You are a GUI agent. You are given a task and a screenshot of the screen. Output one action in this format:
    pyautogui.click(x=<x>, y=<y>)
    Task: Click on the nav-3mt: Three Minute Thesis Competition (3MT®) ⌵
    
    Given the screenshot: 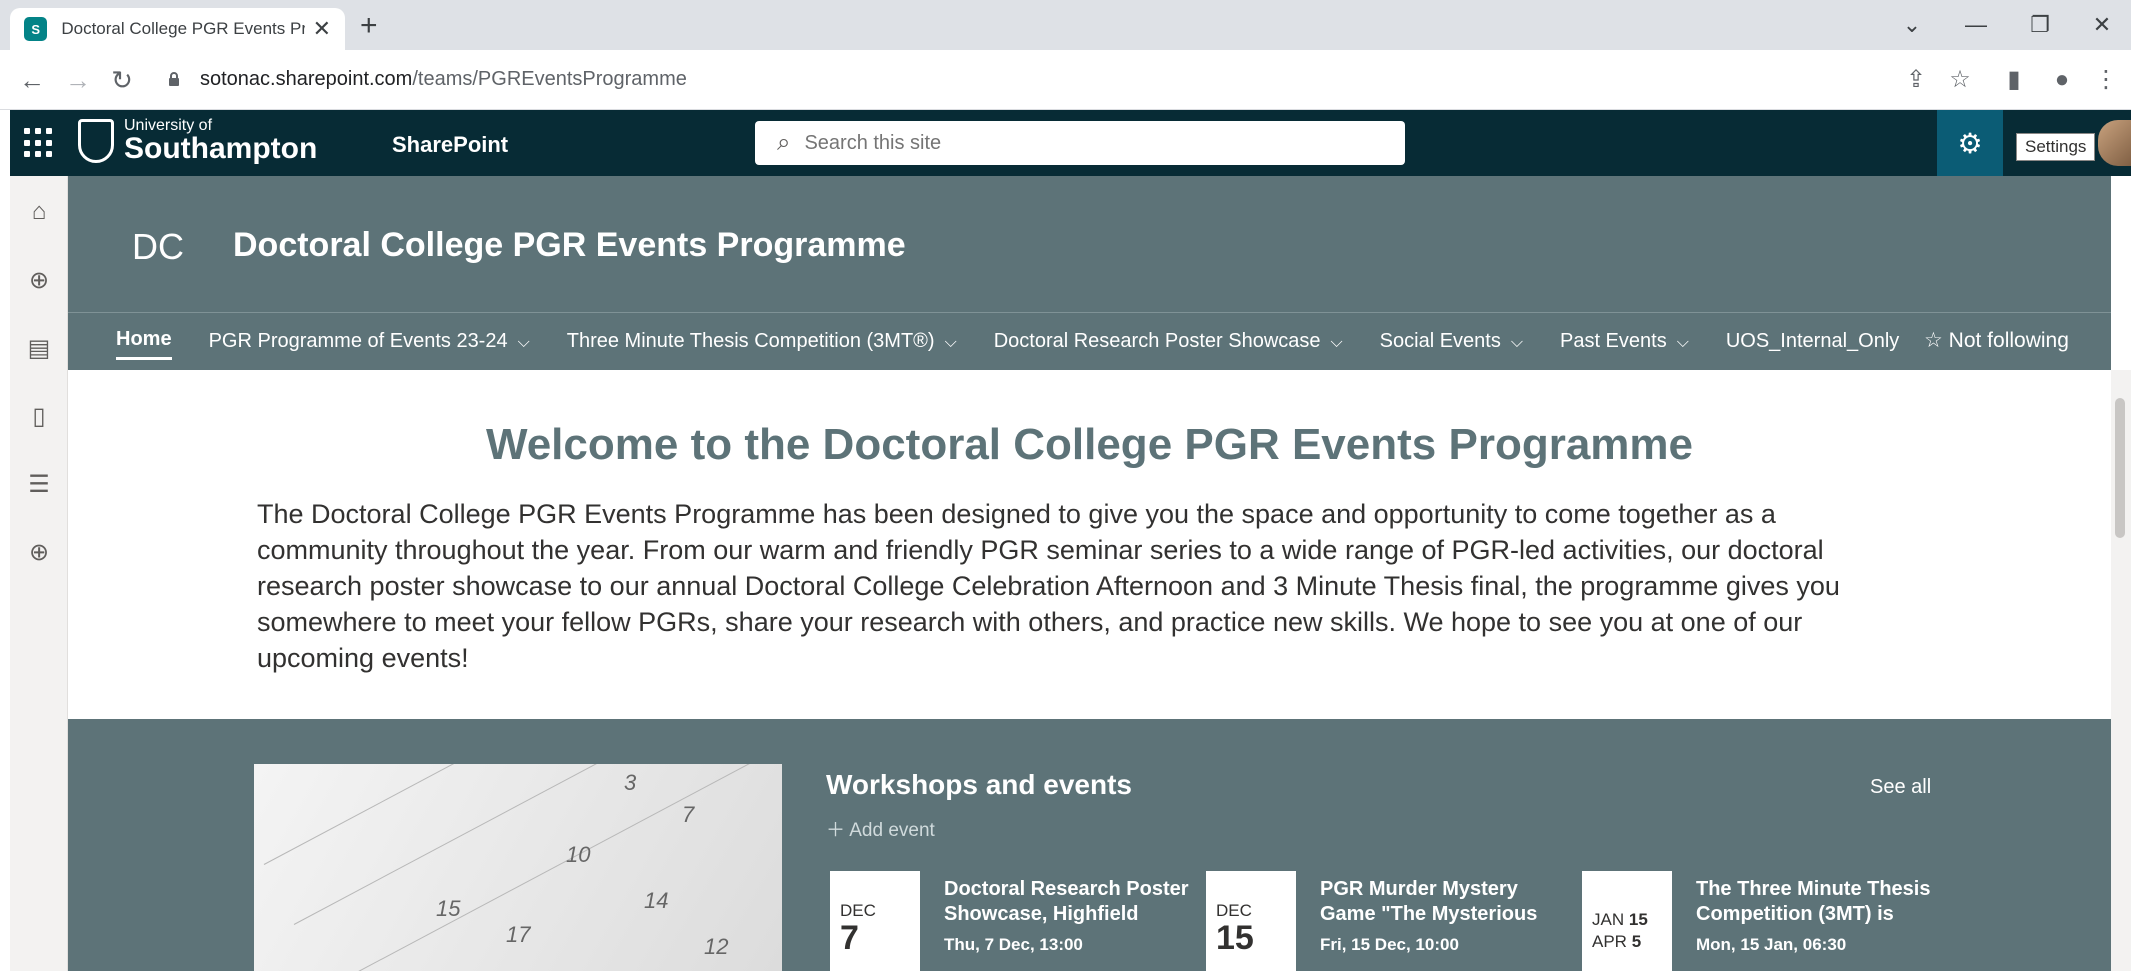 What is the action you would take?
    pyautogui.click(x=762, y=344)
    